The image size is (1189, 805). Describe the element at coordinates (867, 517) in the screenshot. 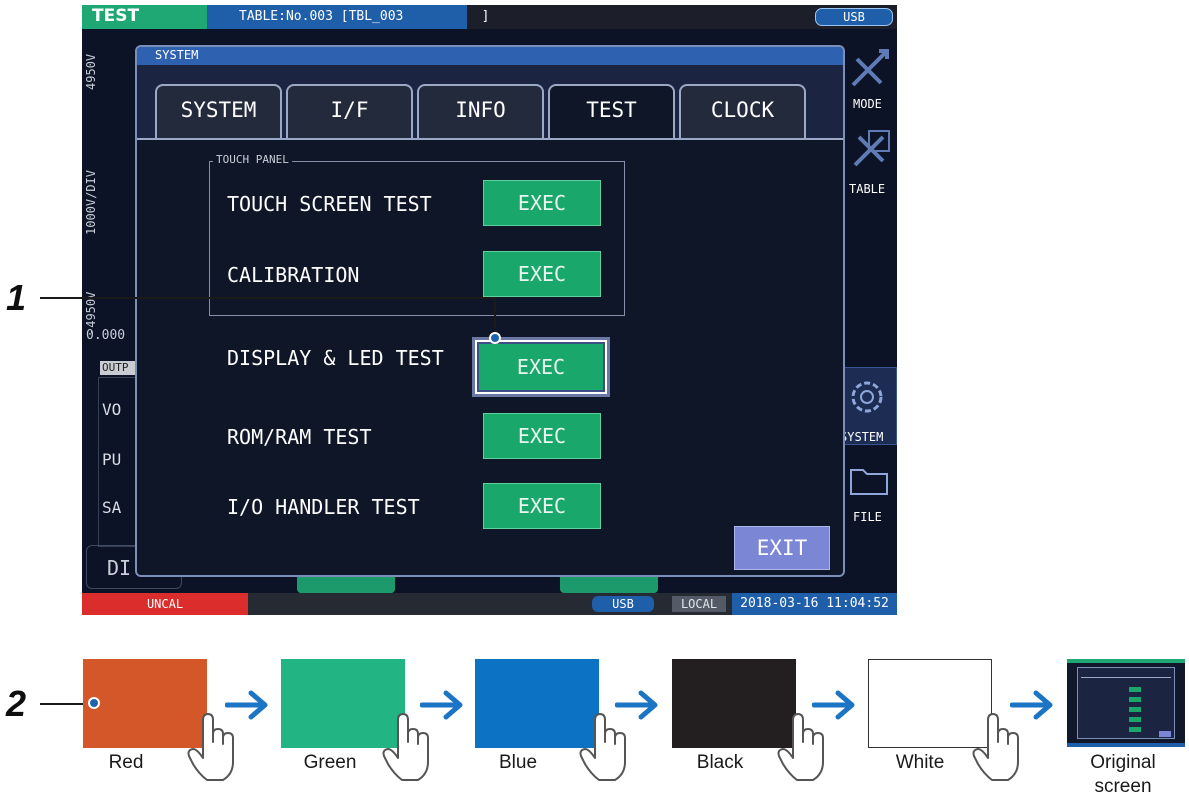

I see `file-menu-label: FILE` at that location.